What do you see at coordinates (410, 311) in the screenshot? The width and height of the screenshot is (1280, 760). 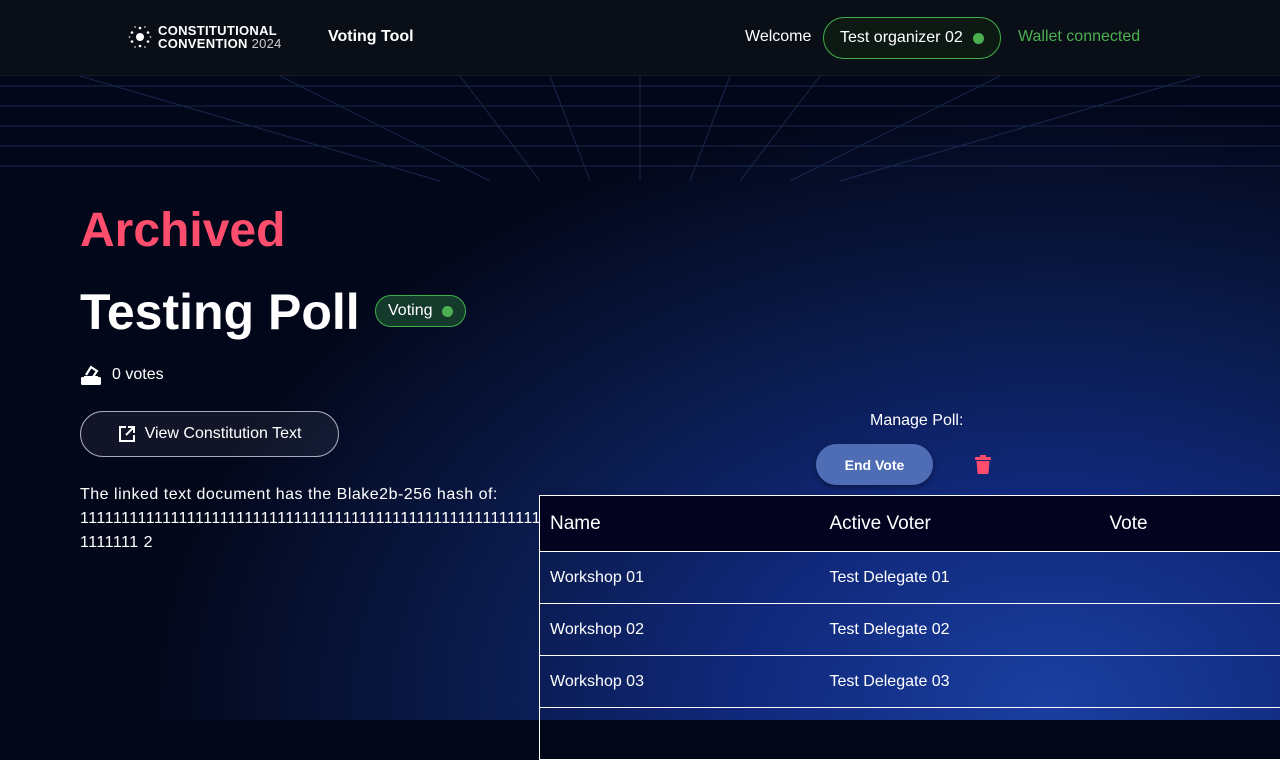 I see `badge-label: Voting` at bounding box center [410, 311].